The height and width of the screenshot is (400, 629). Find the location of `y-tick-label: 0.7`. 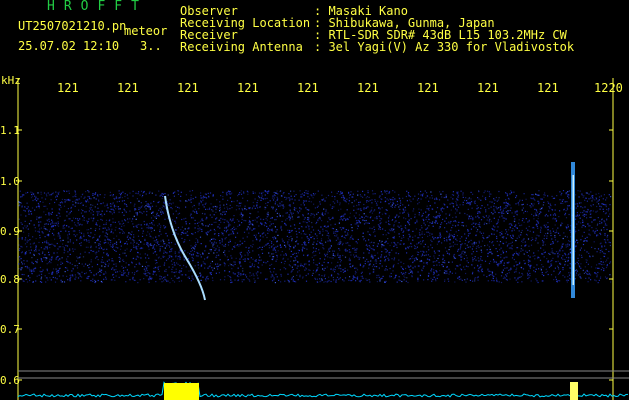

y-tick-label: 0.7 is located at coordinates (10, 329).